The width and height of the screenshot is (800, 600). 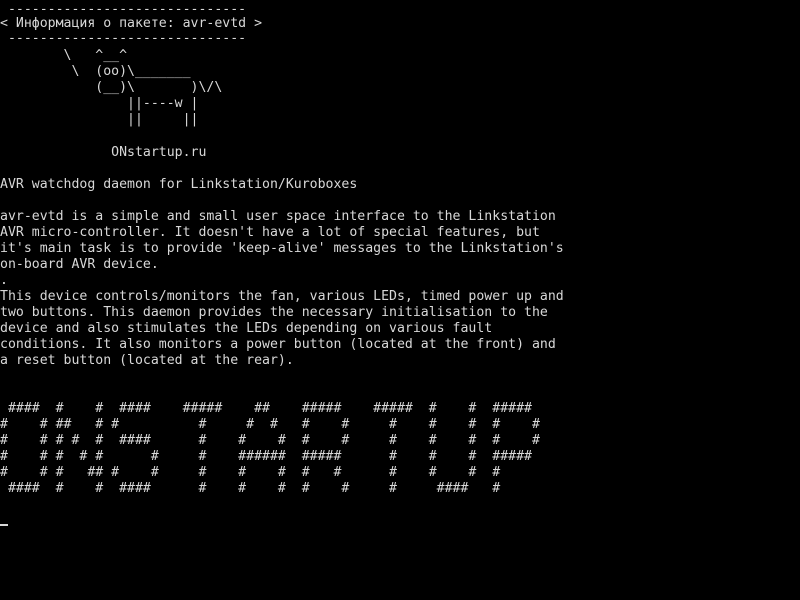 What do you see at coordinates (250, 488) in the screenshot?
I see `banner-line: #### # # #### # # # # # # #### #` at bounding box center [250, 488].